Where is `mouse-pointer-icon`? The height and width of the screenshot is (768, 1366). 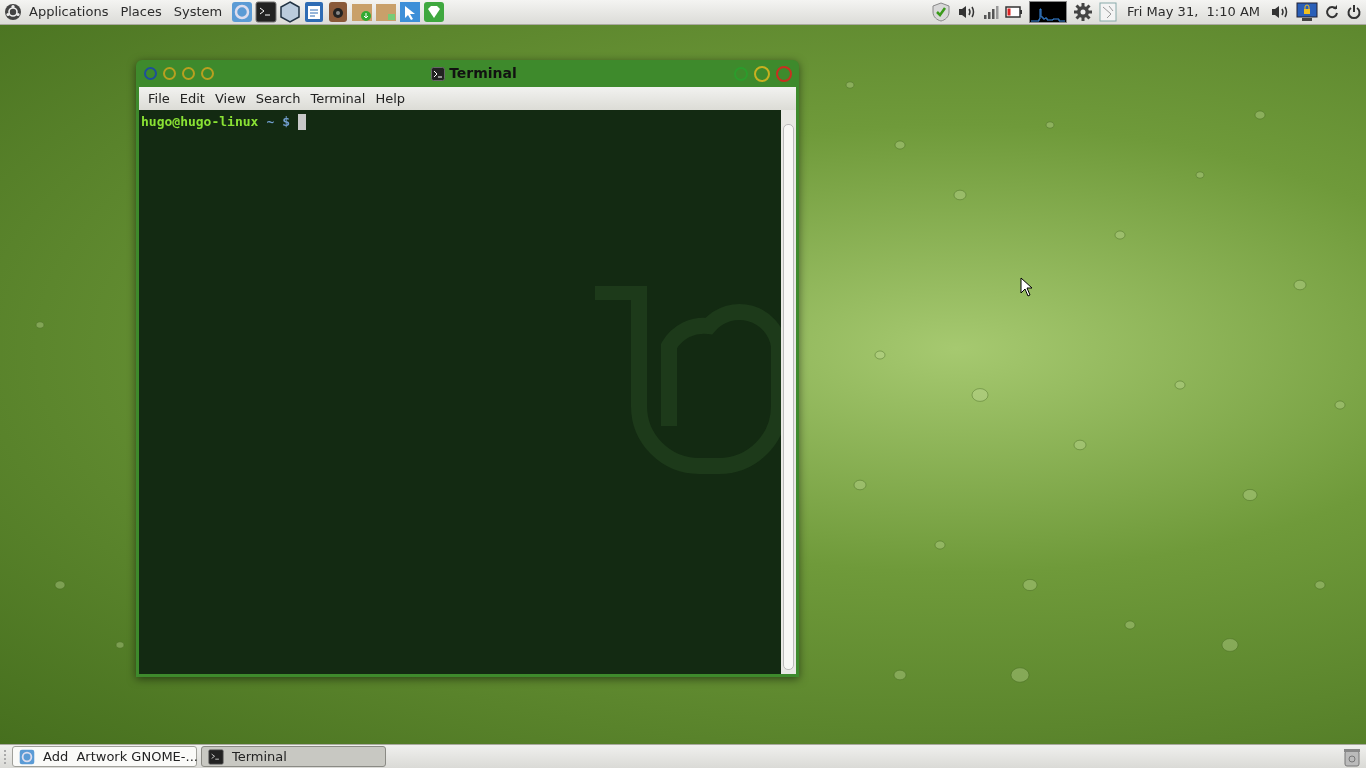 mouse-pointer-icon is located at coordinates (1026, 287).